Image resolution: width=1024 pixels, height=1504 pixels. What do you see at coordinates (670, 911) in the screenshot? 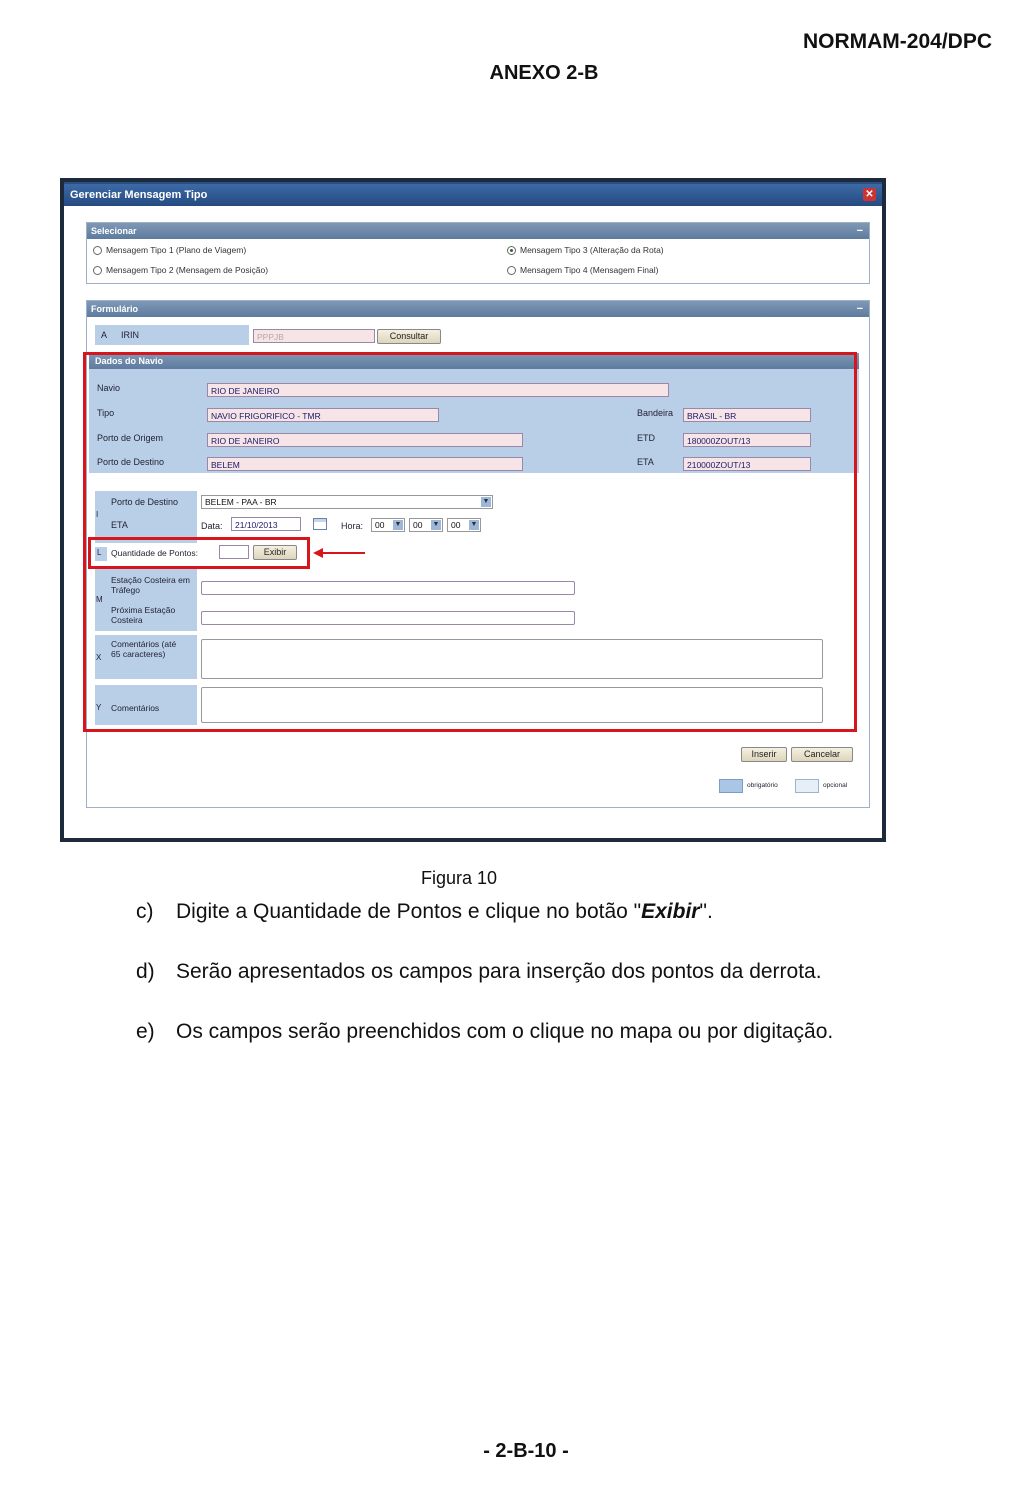
I see `step-emphasis: Exibir` at bounding box center [670, 911].